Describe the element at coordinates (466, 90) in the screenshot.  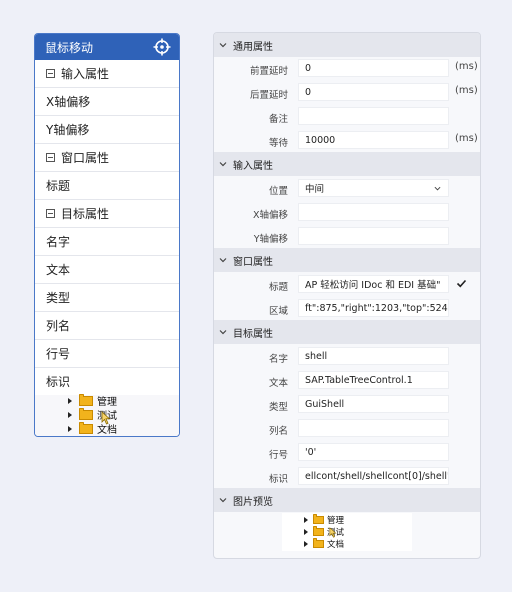
I see `delay-after-unit: (ms)` at that location.